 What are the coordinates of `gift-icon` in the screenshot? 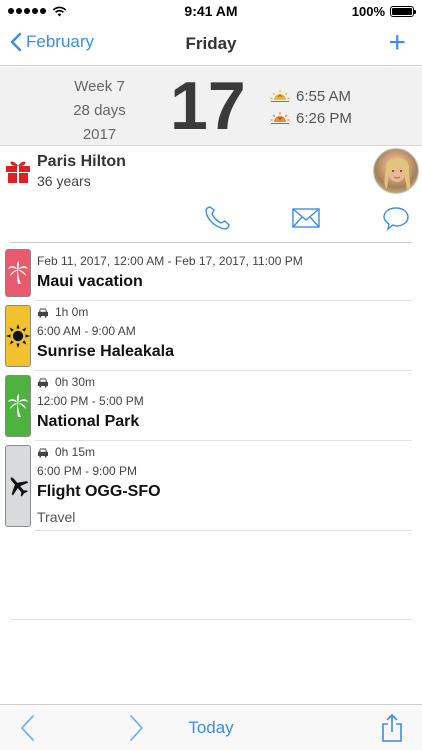 It's located at (18, 172).